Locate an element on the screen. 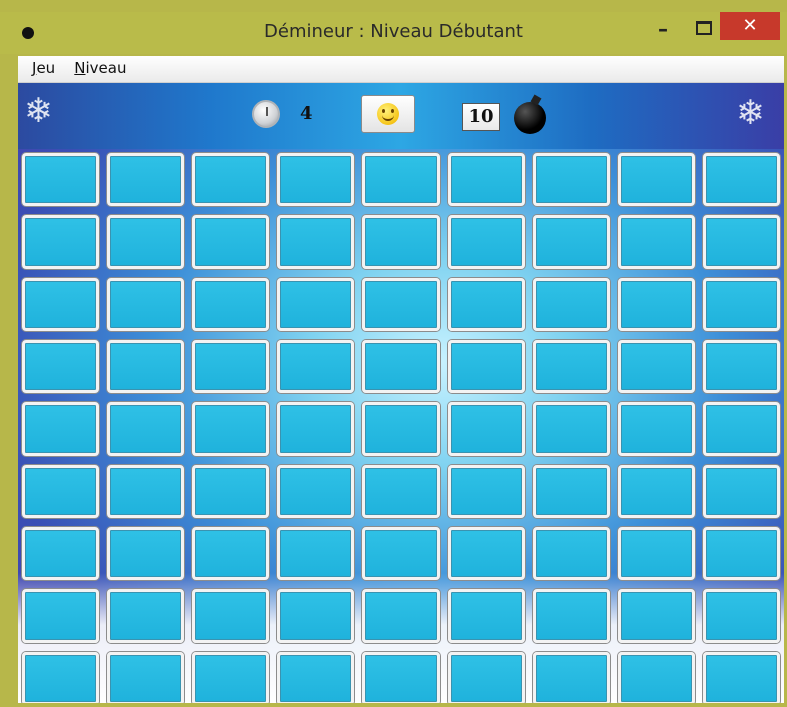  minimize-button: – is located at coordinates (663, 31).